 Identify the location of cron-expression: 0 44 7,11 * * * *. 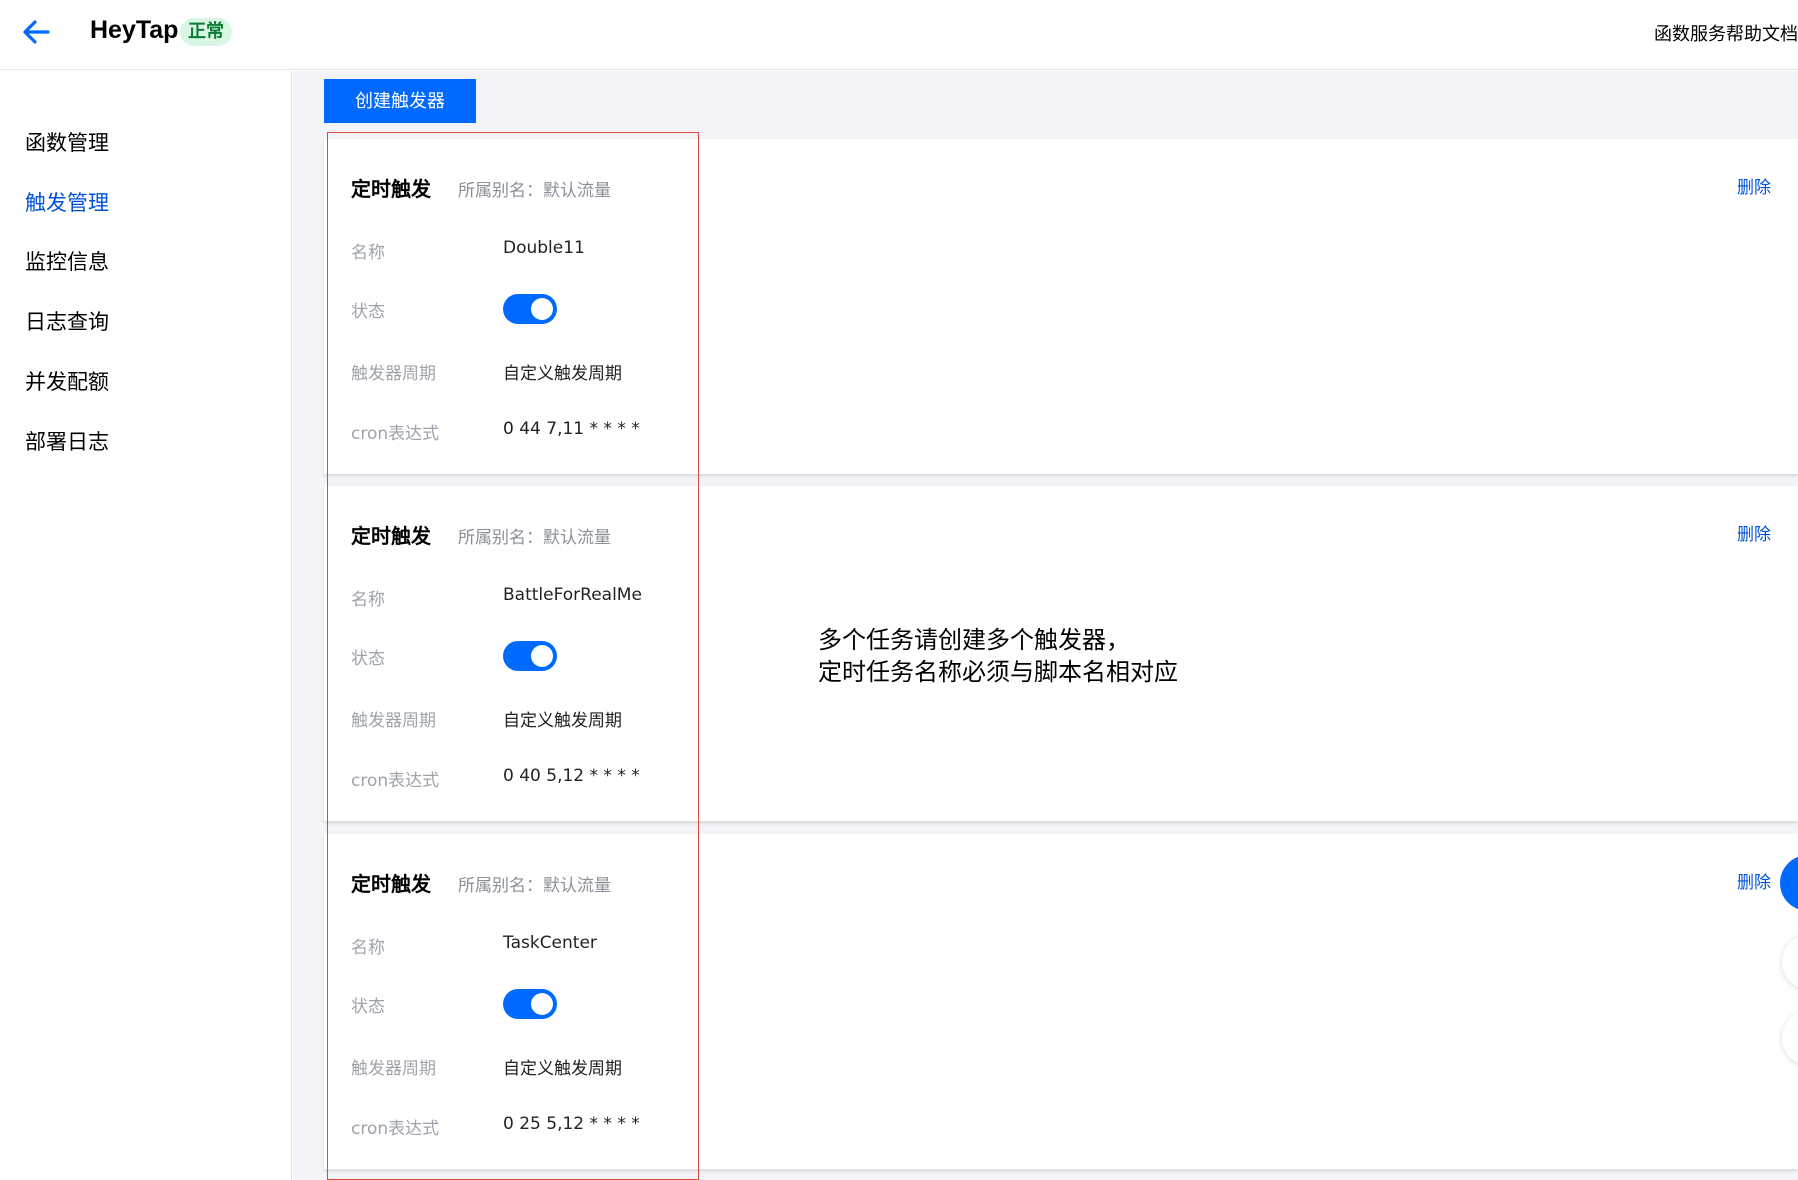
(571, 429).